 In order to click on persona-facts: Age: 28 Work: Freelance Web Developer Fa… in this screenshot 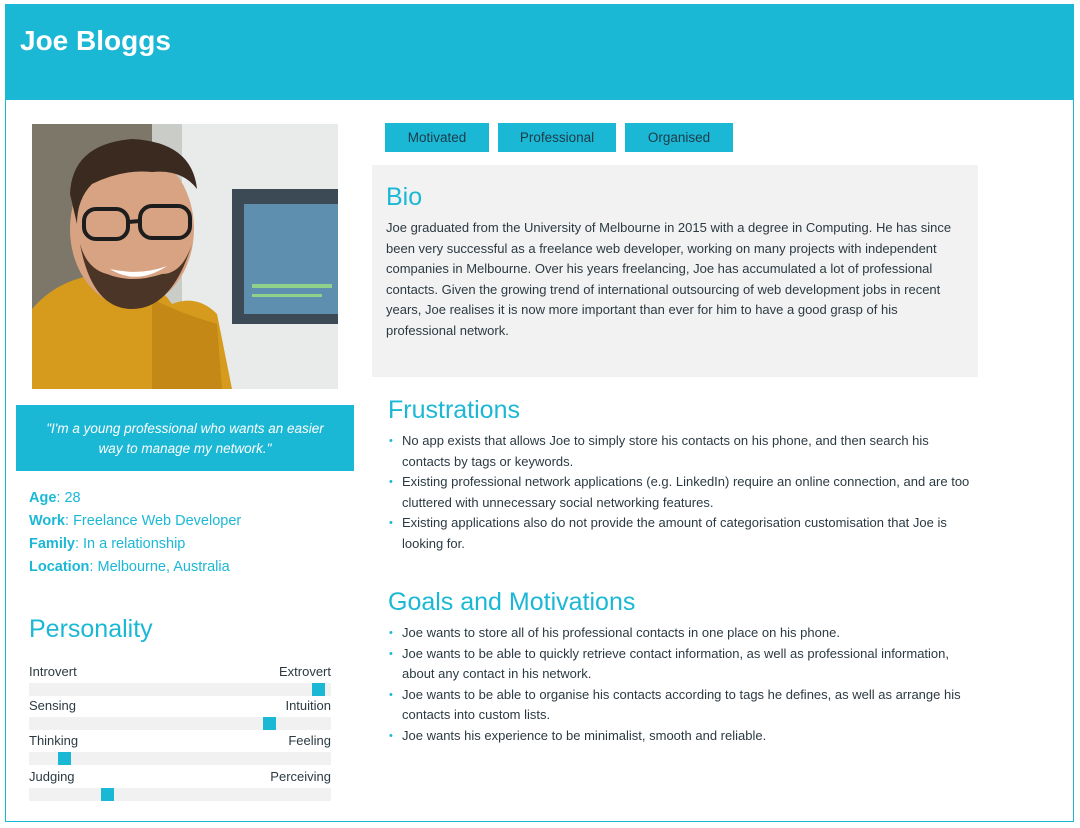, I will do `click(135, 533)`.